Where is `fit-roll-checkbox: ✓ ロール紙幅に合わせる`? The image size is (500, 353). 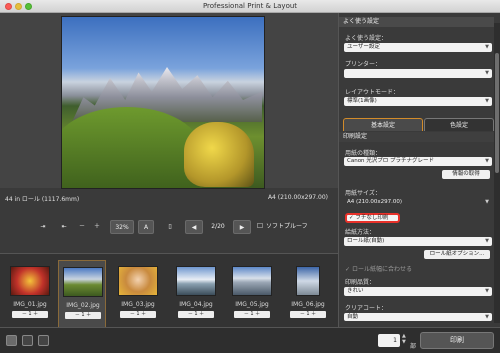 fit-roll-checkbox: ✓ ロール紙幅に合わせる is located at coordinates (378, 268).